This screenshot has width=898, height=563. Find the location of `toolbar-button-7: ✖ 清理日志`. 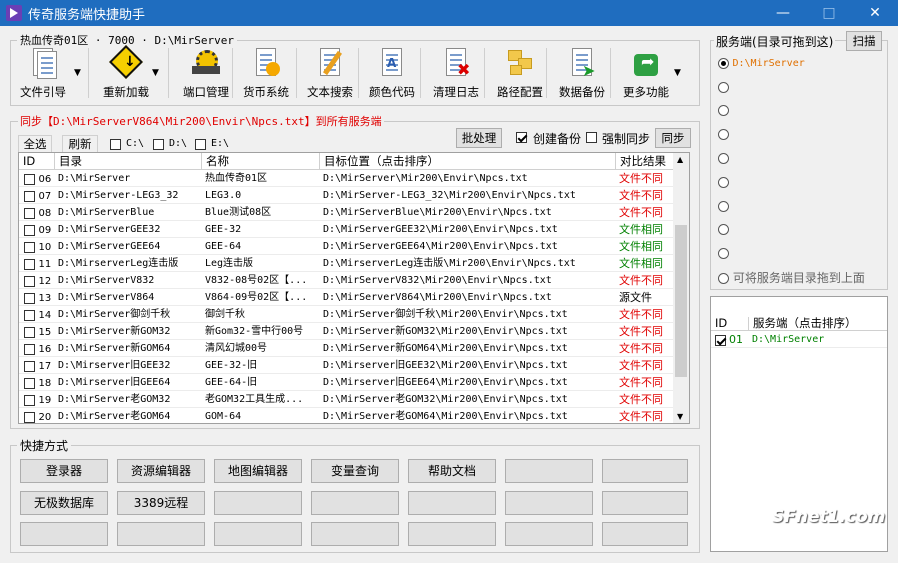

toolbar-button-7: ✖ 清理日志 is located at coordinates (456, 74).